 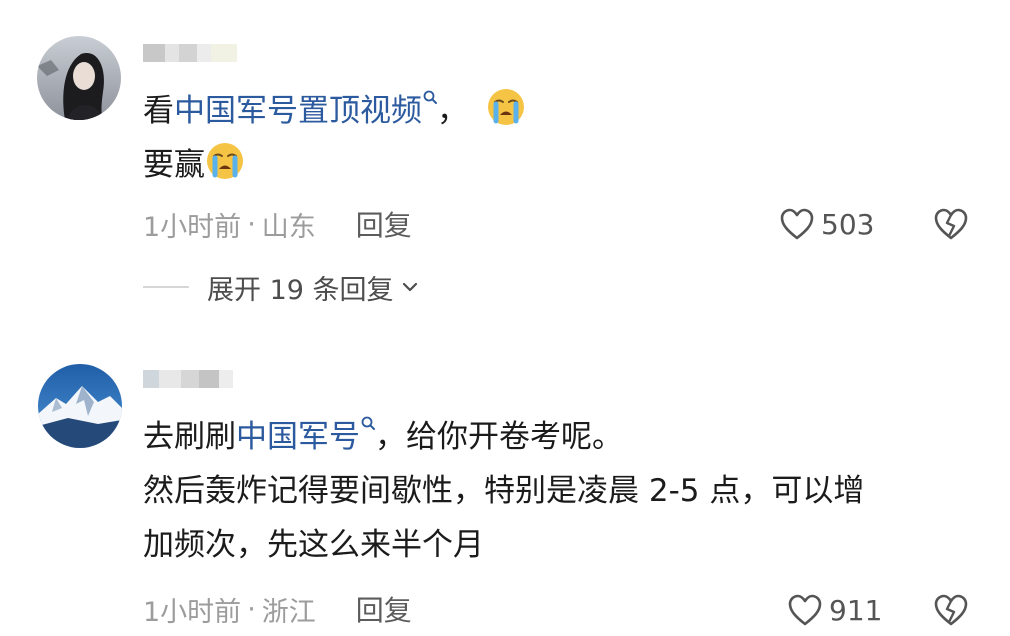 What do you see at coordinates (288, 227) in the screenshot?
I see `comment-location: 山东` at bounding box center [288, 227].